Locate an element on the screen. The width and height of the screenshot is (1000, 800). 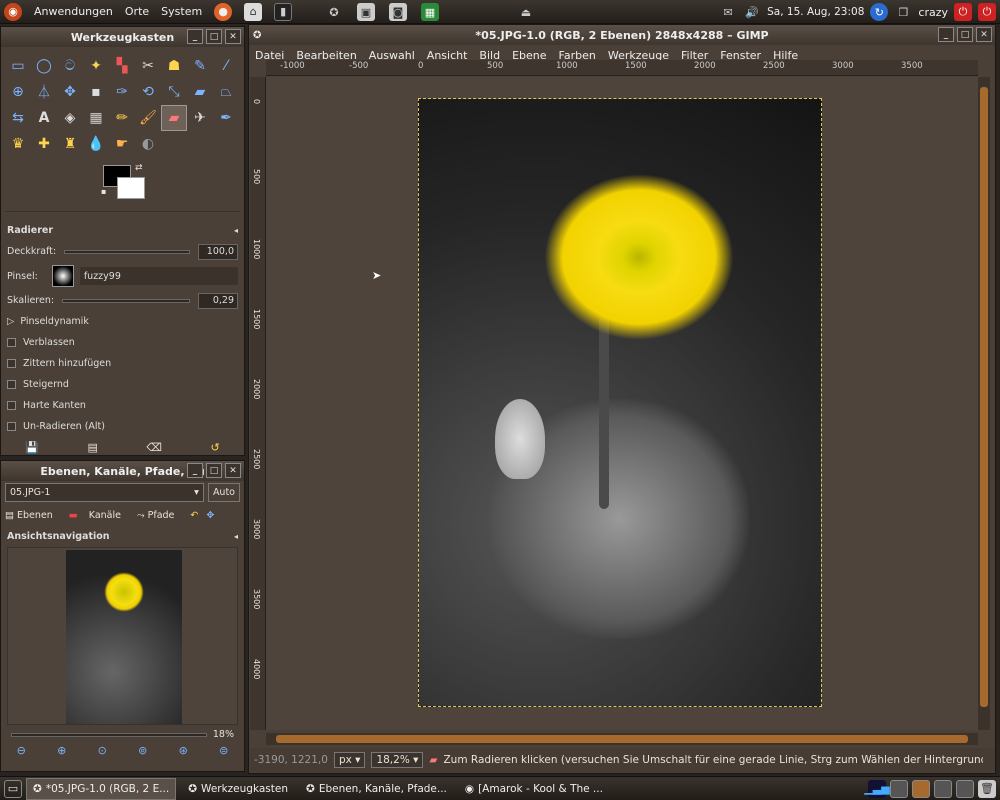
rect-select-icon: ▭ is located at coordinates (18, 66).